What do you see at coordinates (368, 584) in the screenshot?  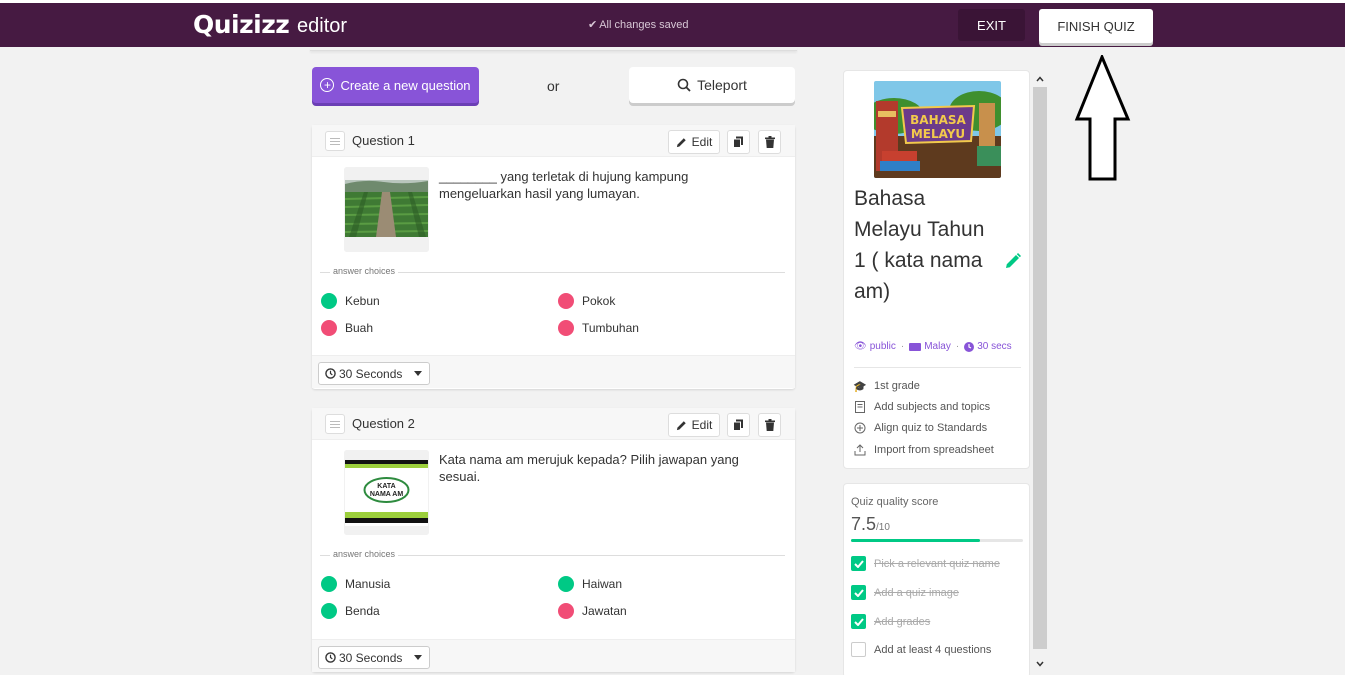 I see `answer-choice-label: Manusia` at bounding box center [368, 584].